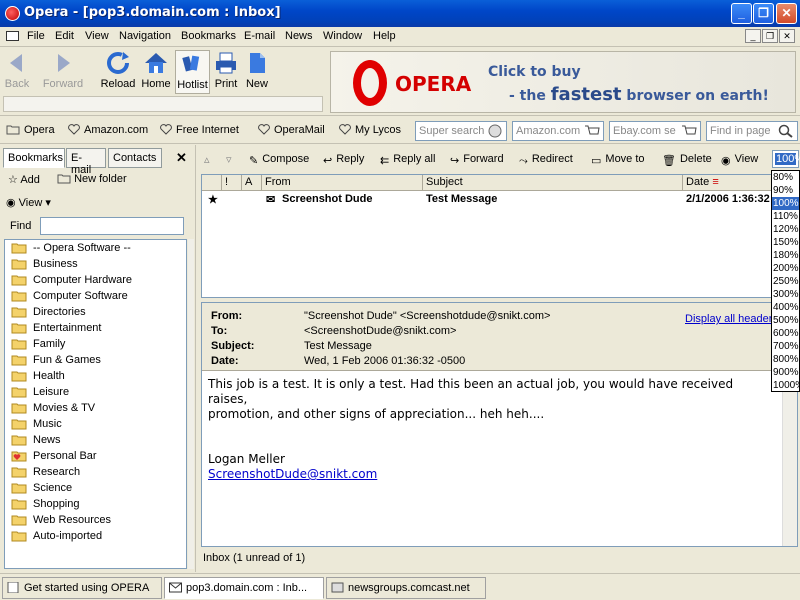  Describe the element at coordinates (207, 159) in the screenshot. I see `previous-message-icon: ▵` at that location.